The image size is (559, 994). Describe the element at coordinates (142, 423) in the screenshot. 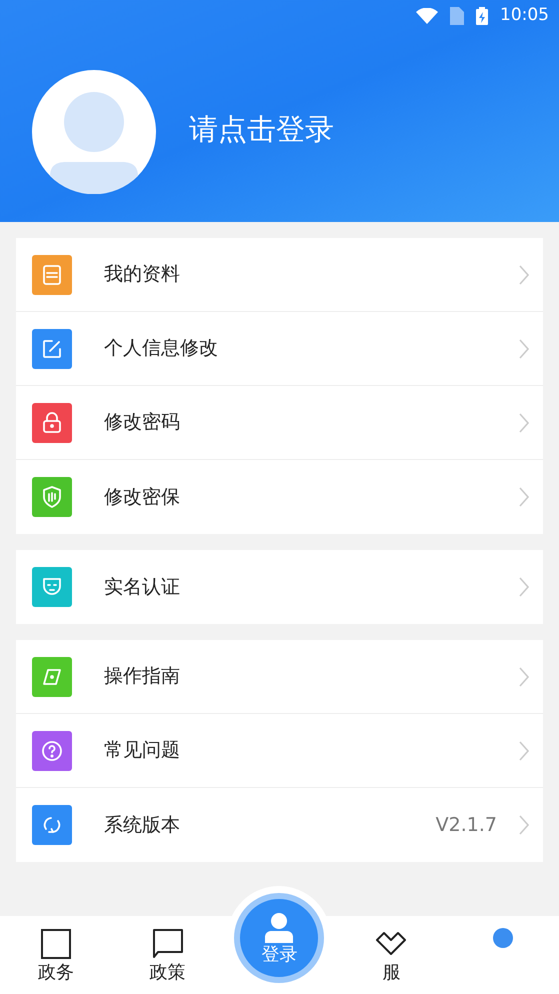

I see `menu-label: 修改密码` at that location.